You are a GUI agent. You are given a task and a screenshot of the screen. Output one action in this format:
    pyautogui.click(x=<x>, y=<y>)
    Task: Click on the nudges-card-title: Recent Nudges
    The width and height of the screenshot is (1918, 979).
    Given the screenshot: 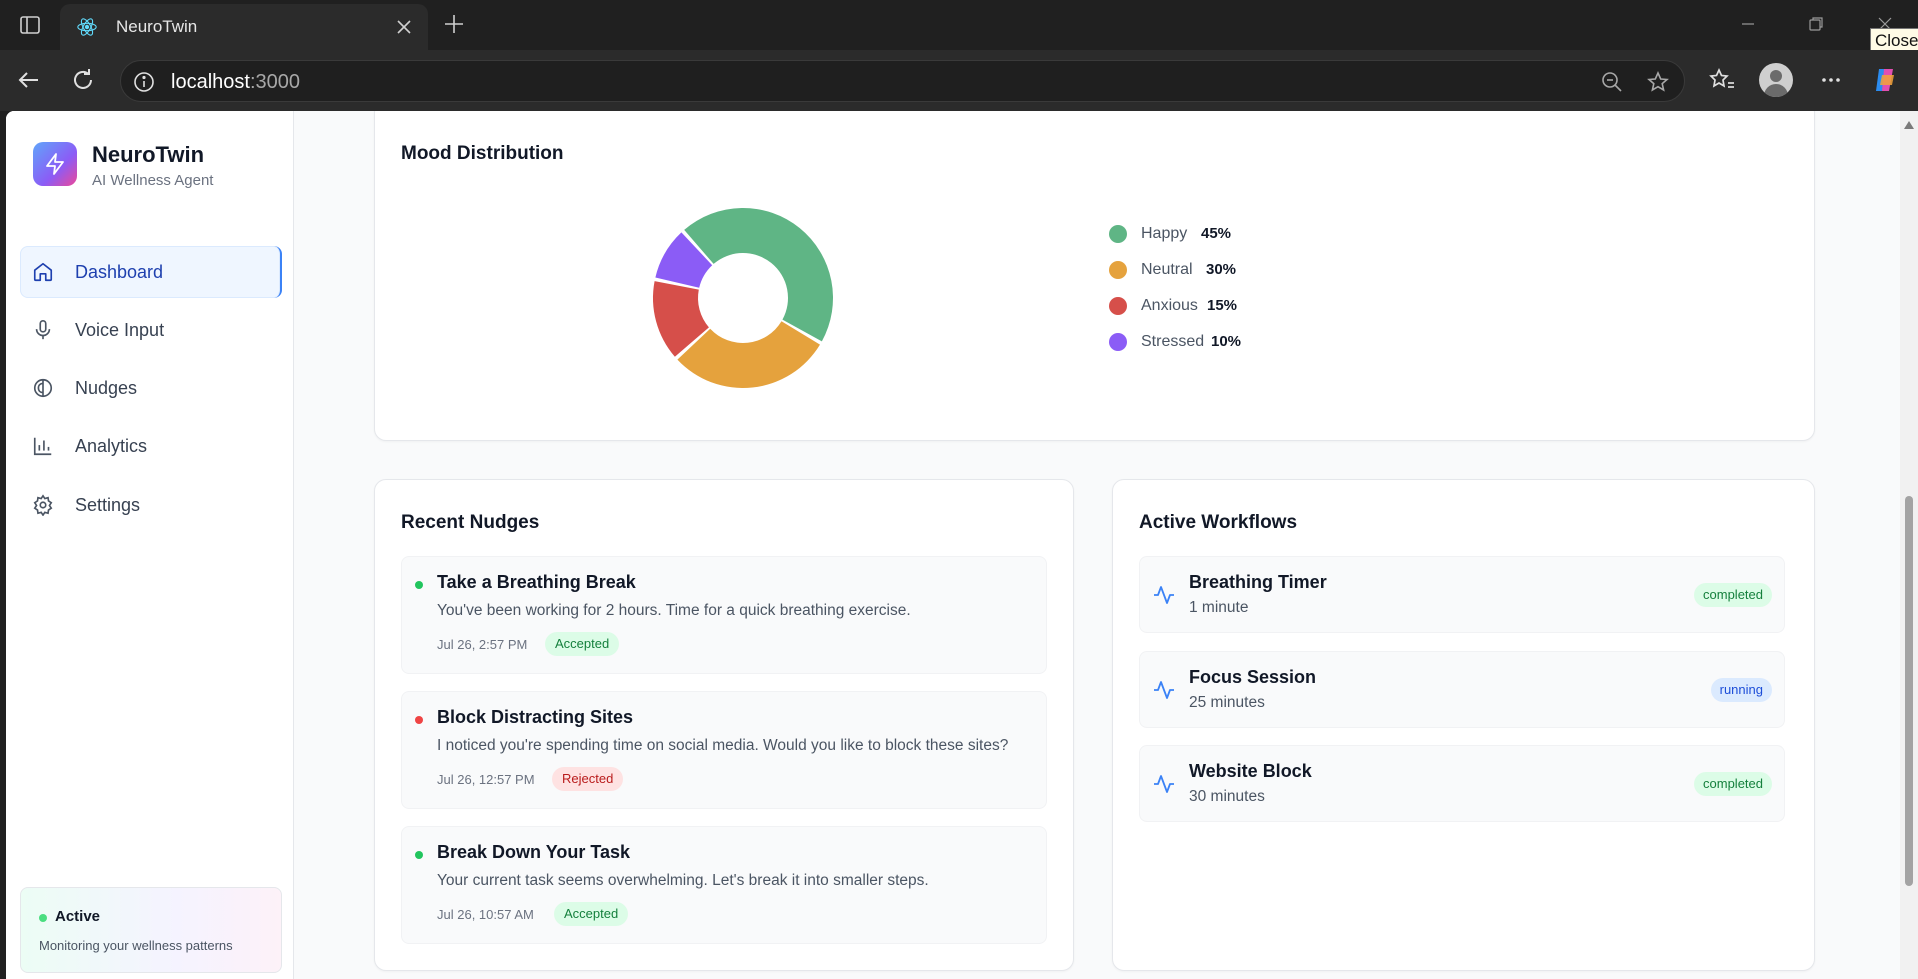 What is the action you would take?
    pyautogui.click(x=470, y=522)
    